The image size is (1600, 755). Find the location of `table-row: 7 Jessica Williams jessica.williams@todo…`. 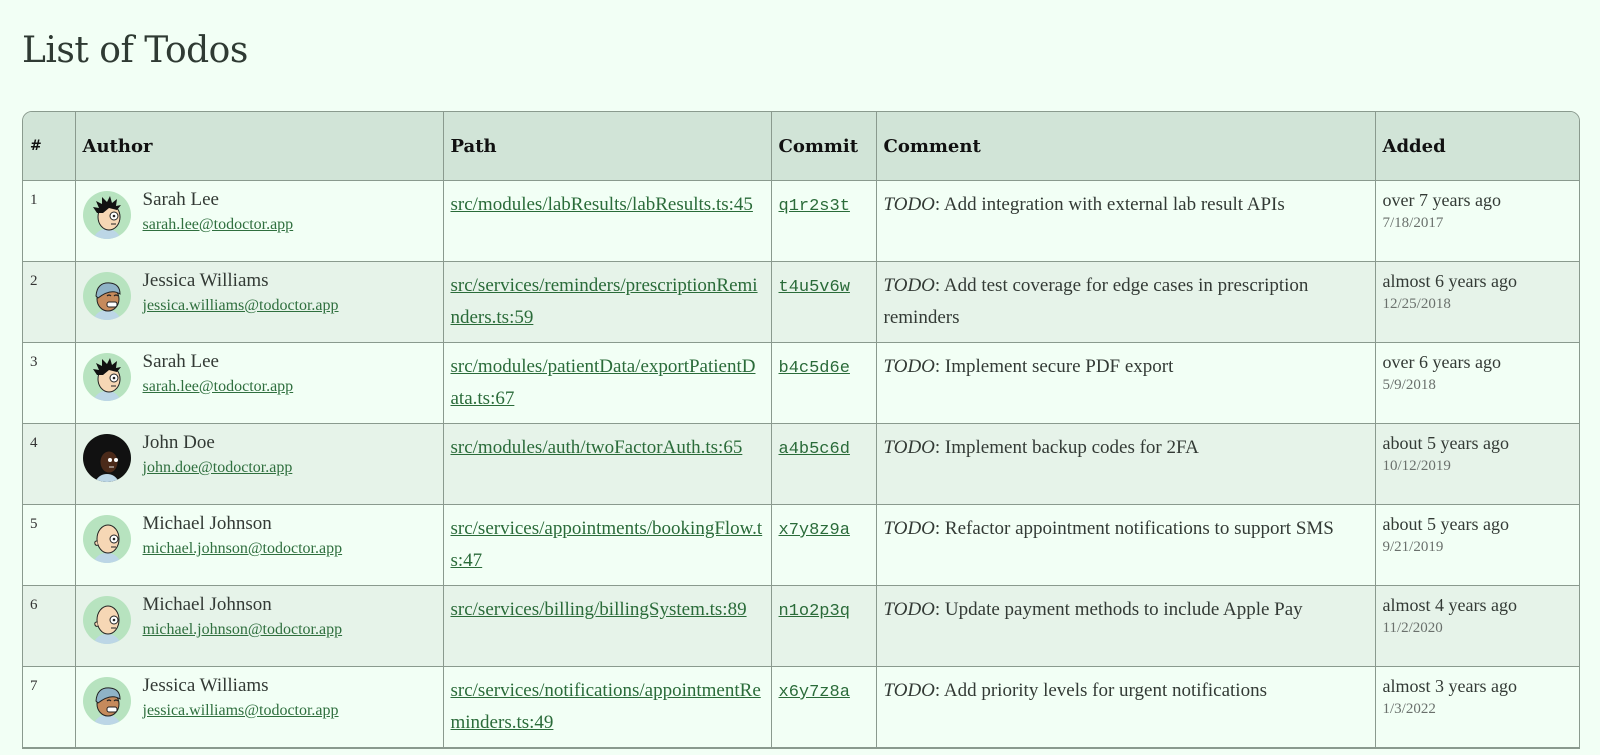

table-row: 7 Jessica Williams jessica.williams@todo… is located at coordinates (801, 707).